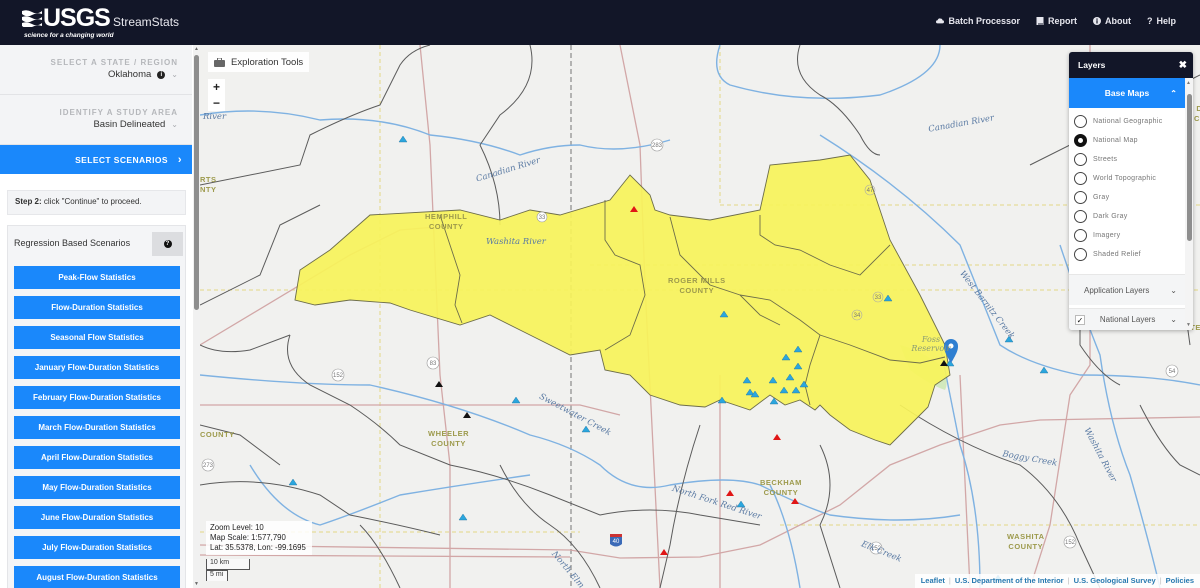 This screenshot has width=1200, height=588. Describe the element at coordinates (1096, 21) in the screenshot. I see `info-icon` at that location.